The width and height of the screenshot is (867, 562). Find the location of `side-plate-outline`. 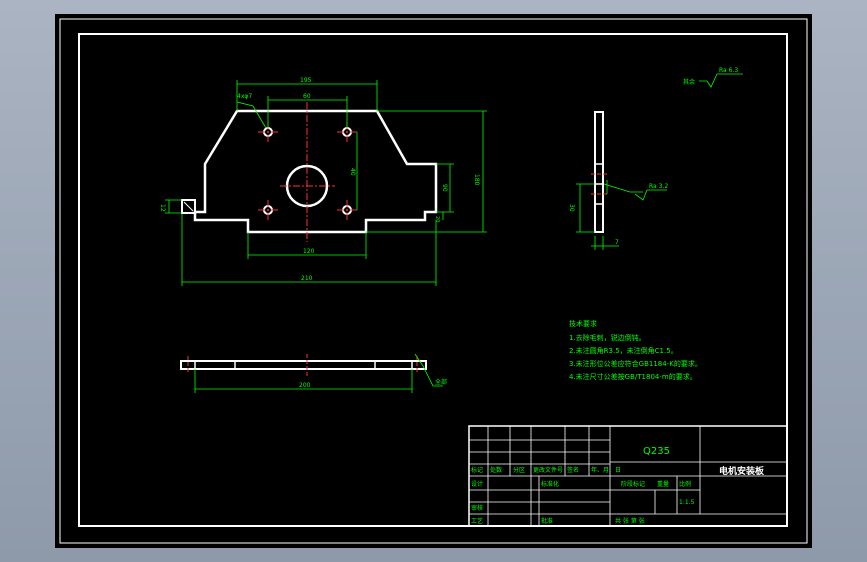

side-plate-outline is located at coordinates (599, 172).